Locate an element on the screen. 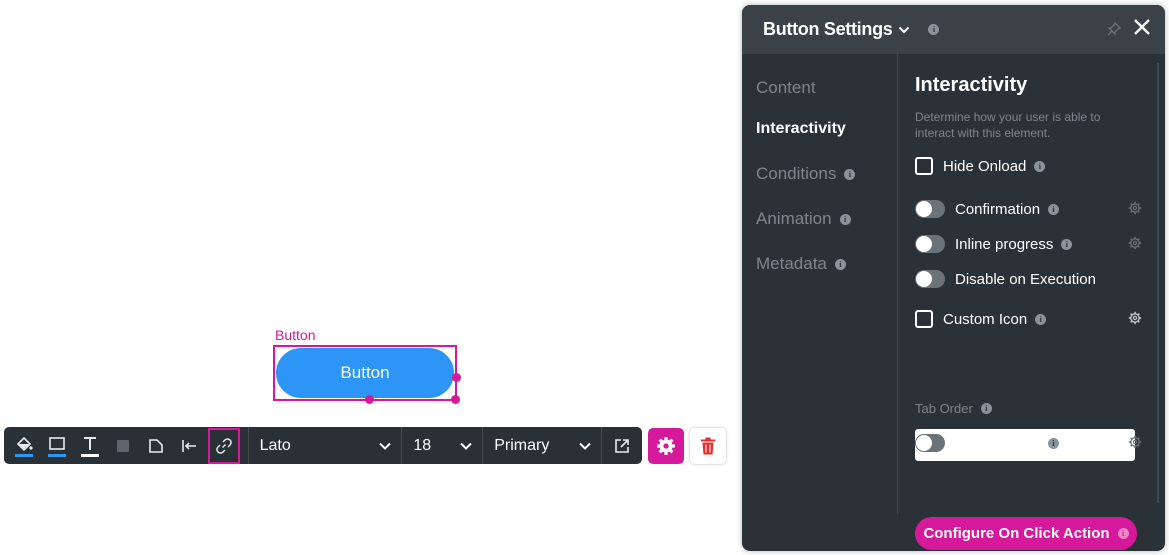 The height and width of the screenshot is (555, 1169). option-label: Hide Onload is located at coordinates (985, 166).